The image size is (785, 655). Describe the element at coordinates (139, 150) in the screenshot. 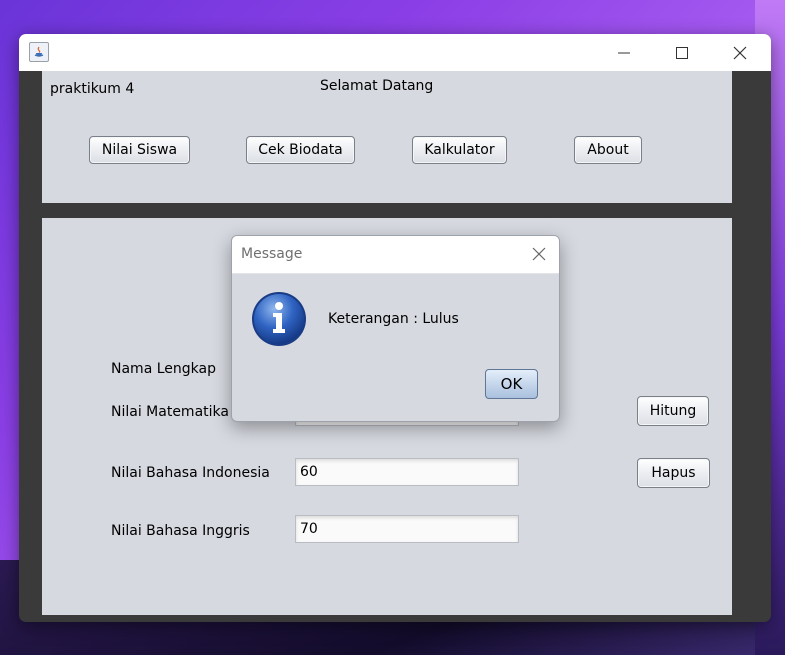

I see `nilai-siswa-button: Nilai Siswa` at that location.